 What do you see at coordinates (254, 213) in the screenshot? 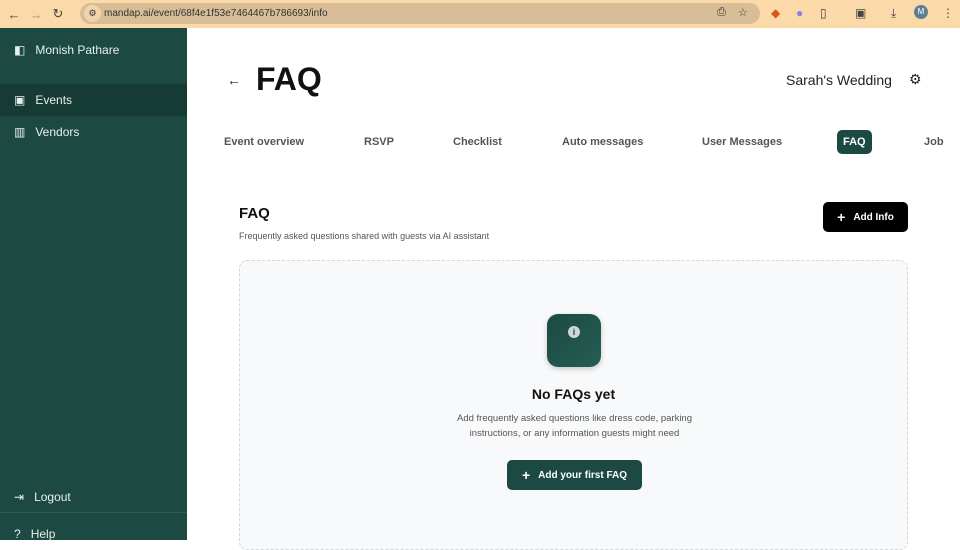
I see `section-title: FAQ` at bounding box center [254, 213].